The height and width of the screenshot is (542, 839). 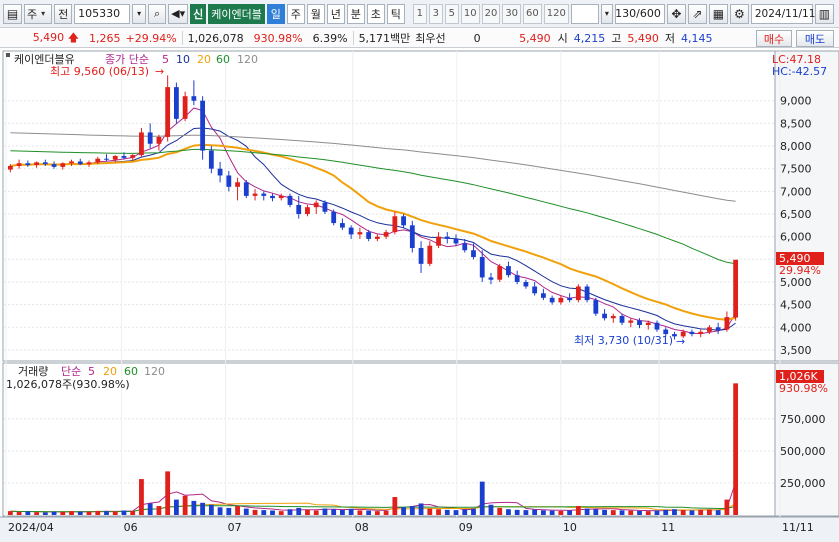 What do you see at coordinates (157, 13) in the screenshot?
I see `search-button: ⌕` at bounding box center [157, 13].